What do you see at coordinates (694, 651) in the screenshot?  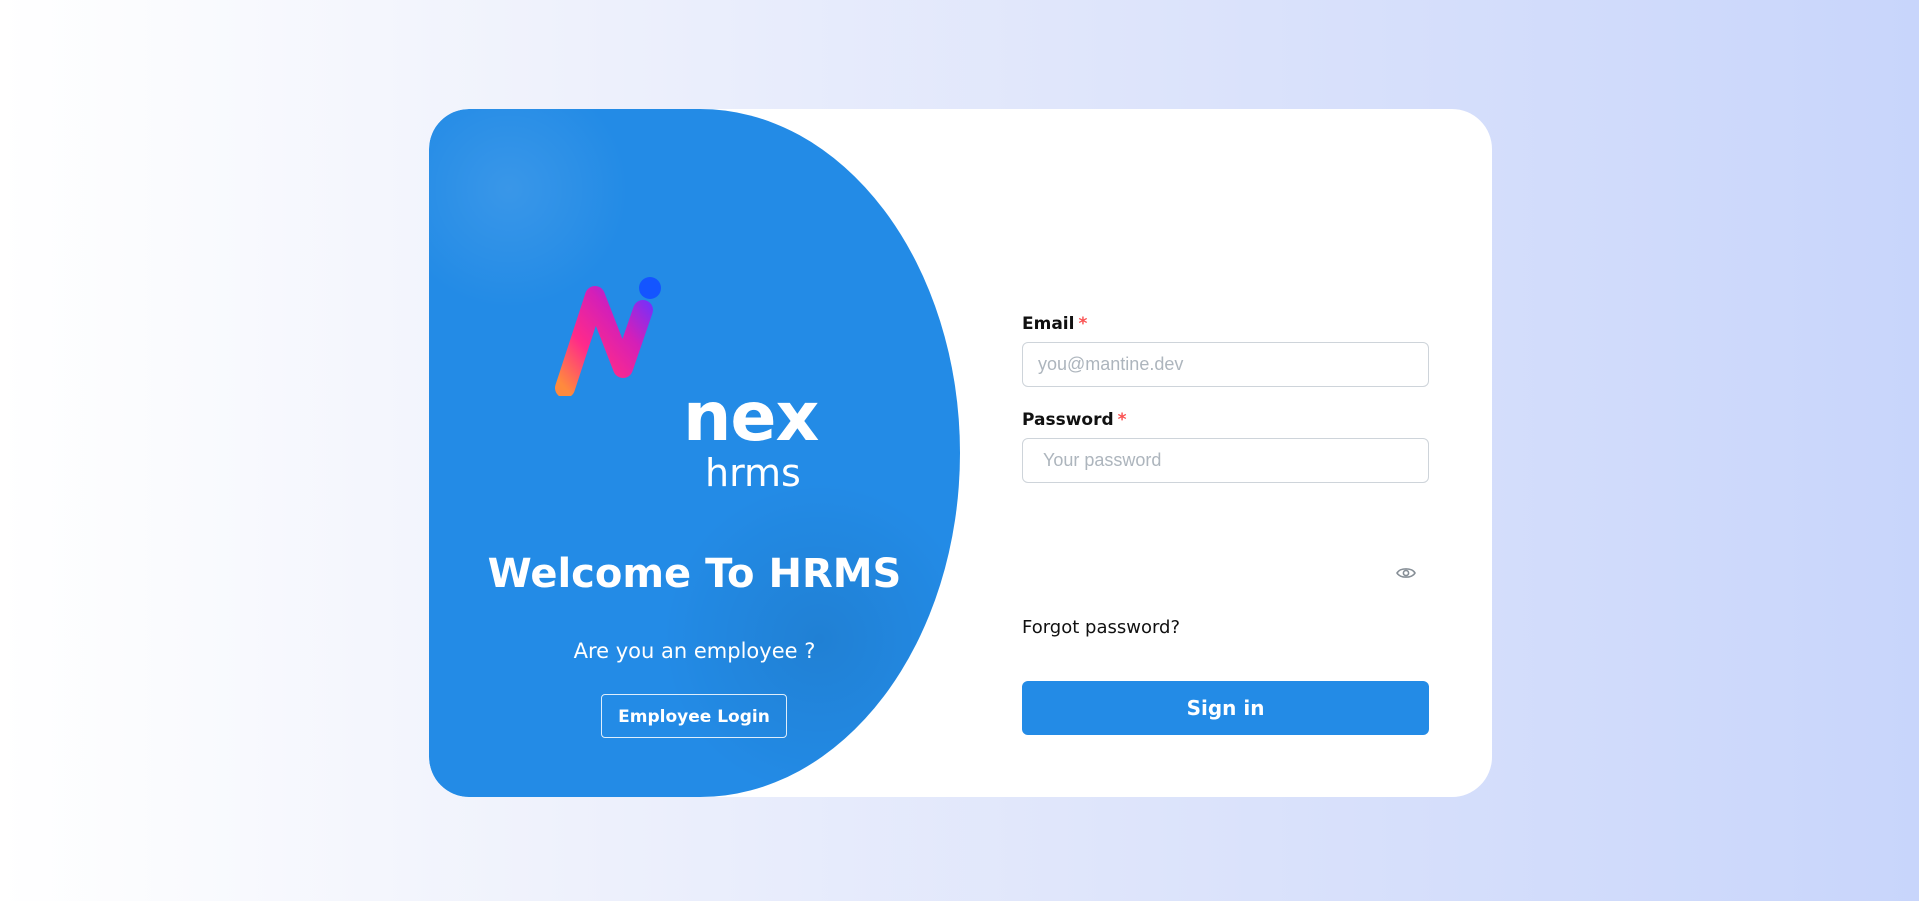 I see `employee-question: Are you an employee ?` at bounding box center [694, 651].